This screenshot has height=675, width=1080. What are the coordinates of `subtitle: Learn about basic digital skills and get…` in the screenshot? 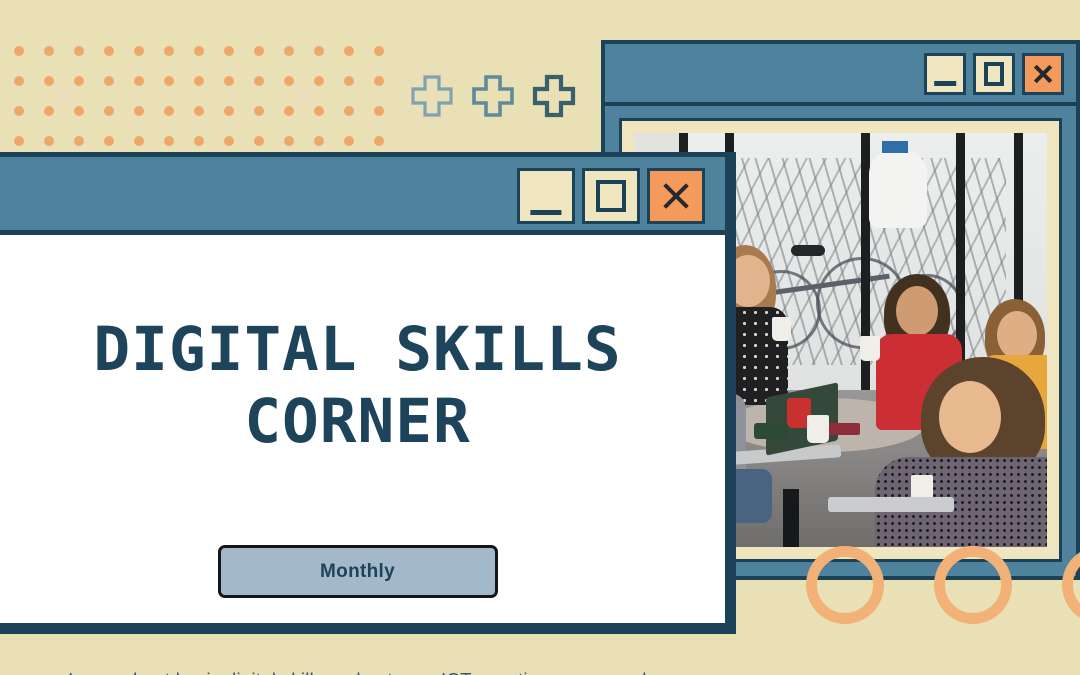 It's located at (362, 672).